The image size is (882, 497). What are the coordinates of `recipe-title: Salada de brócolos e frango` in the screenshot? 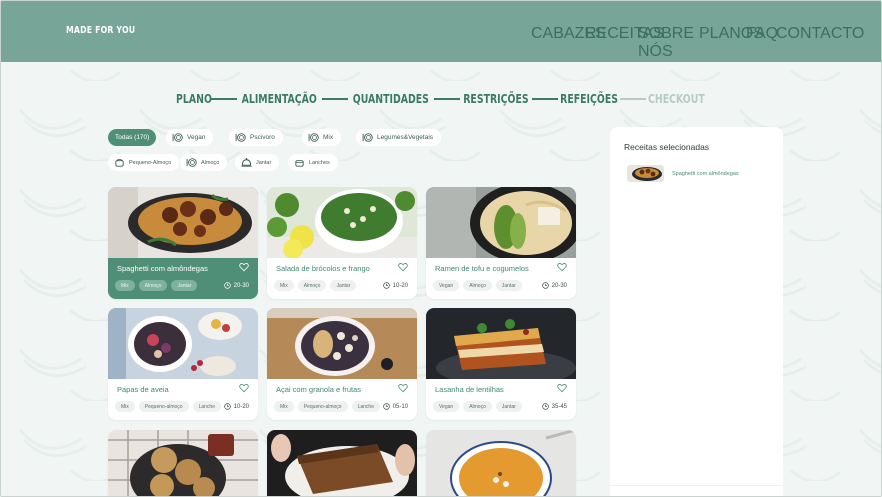 It's located at (323, 268).